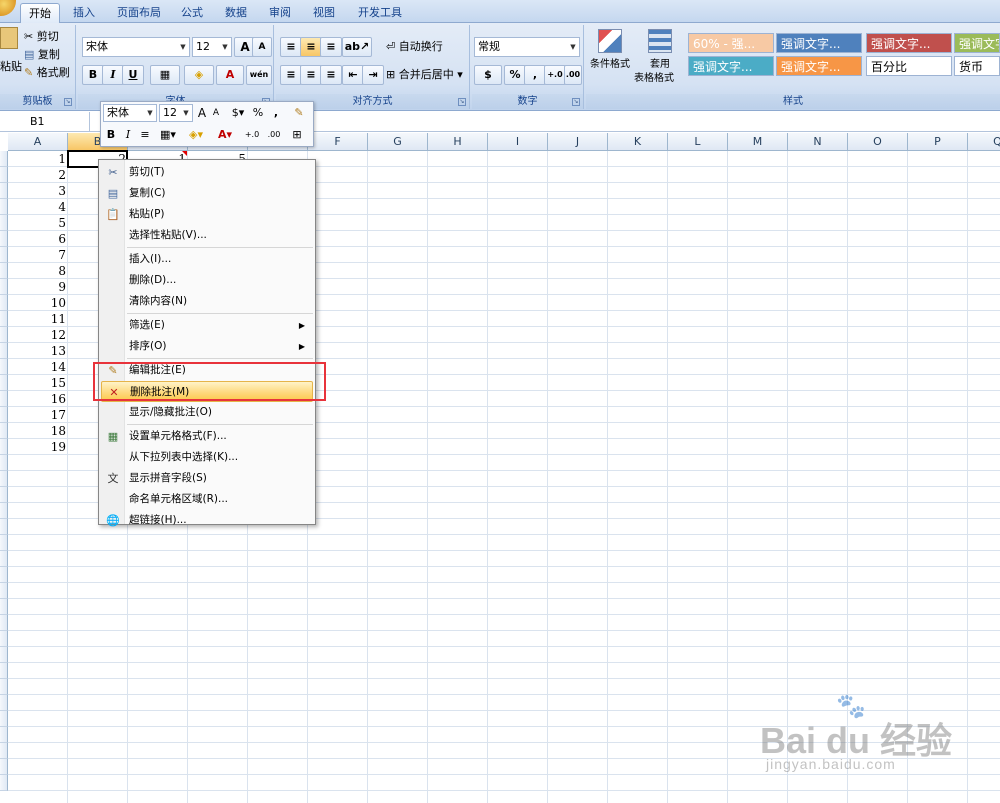  Describe the element at coordinates (207, 412) in the screenshot. I see `menu-item-12: 显示/隐藏批注(O)` at that location.